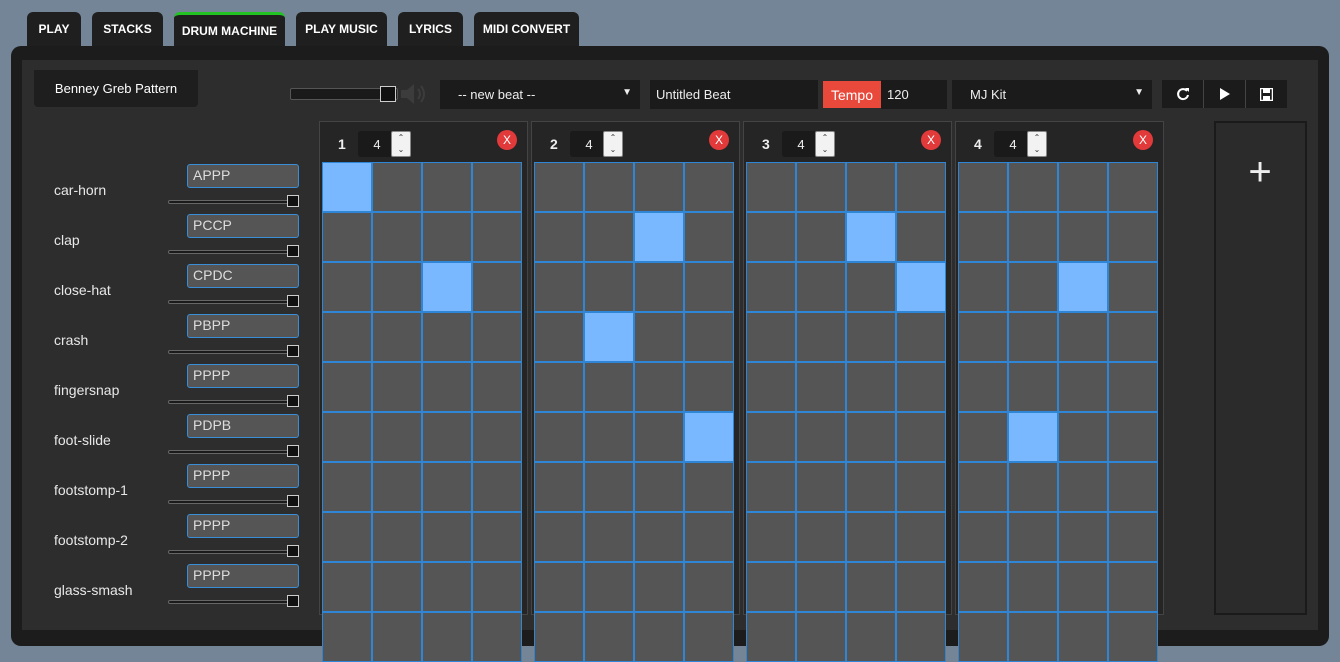 The image size is (1340, 662). I want to click on tab-play-music: PLAY MUSIC, so click(341, 29).